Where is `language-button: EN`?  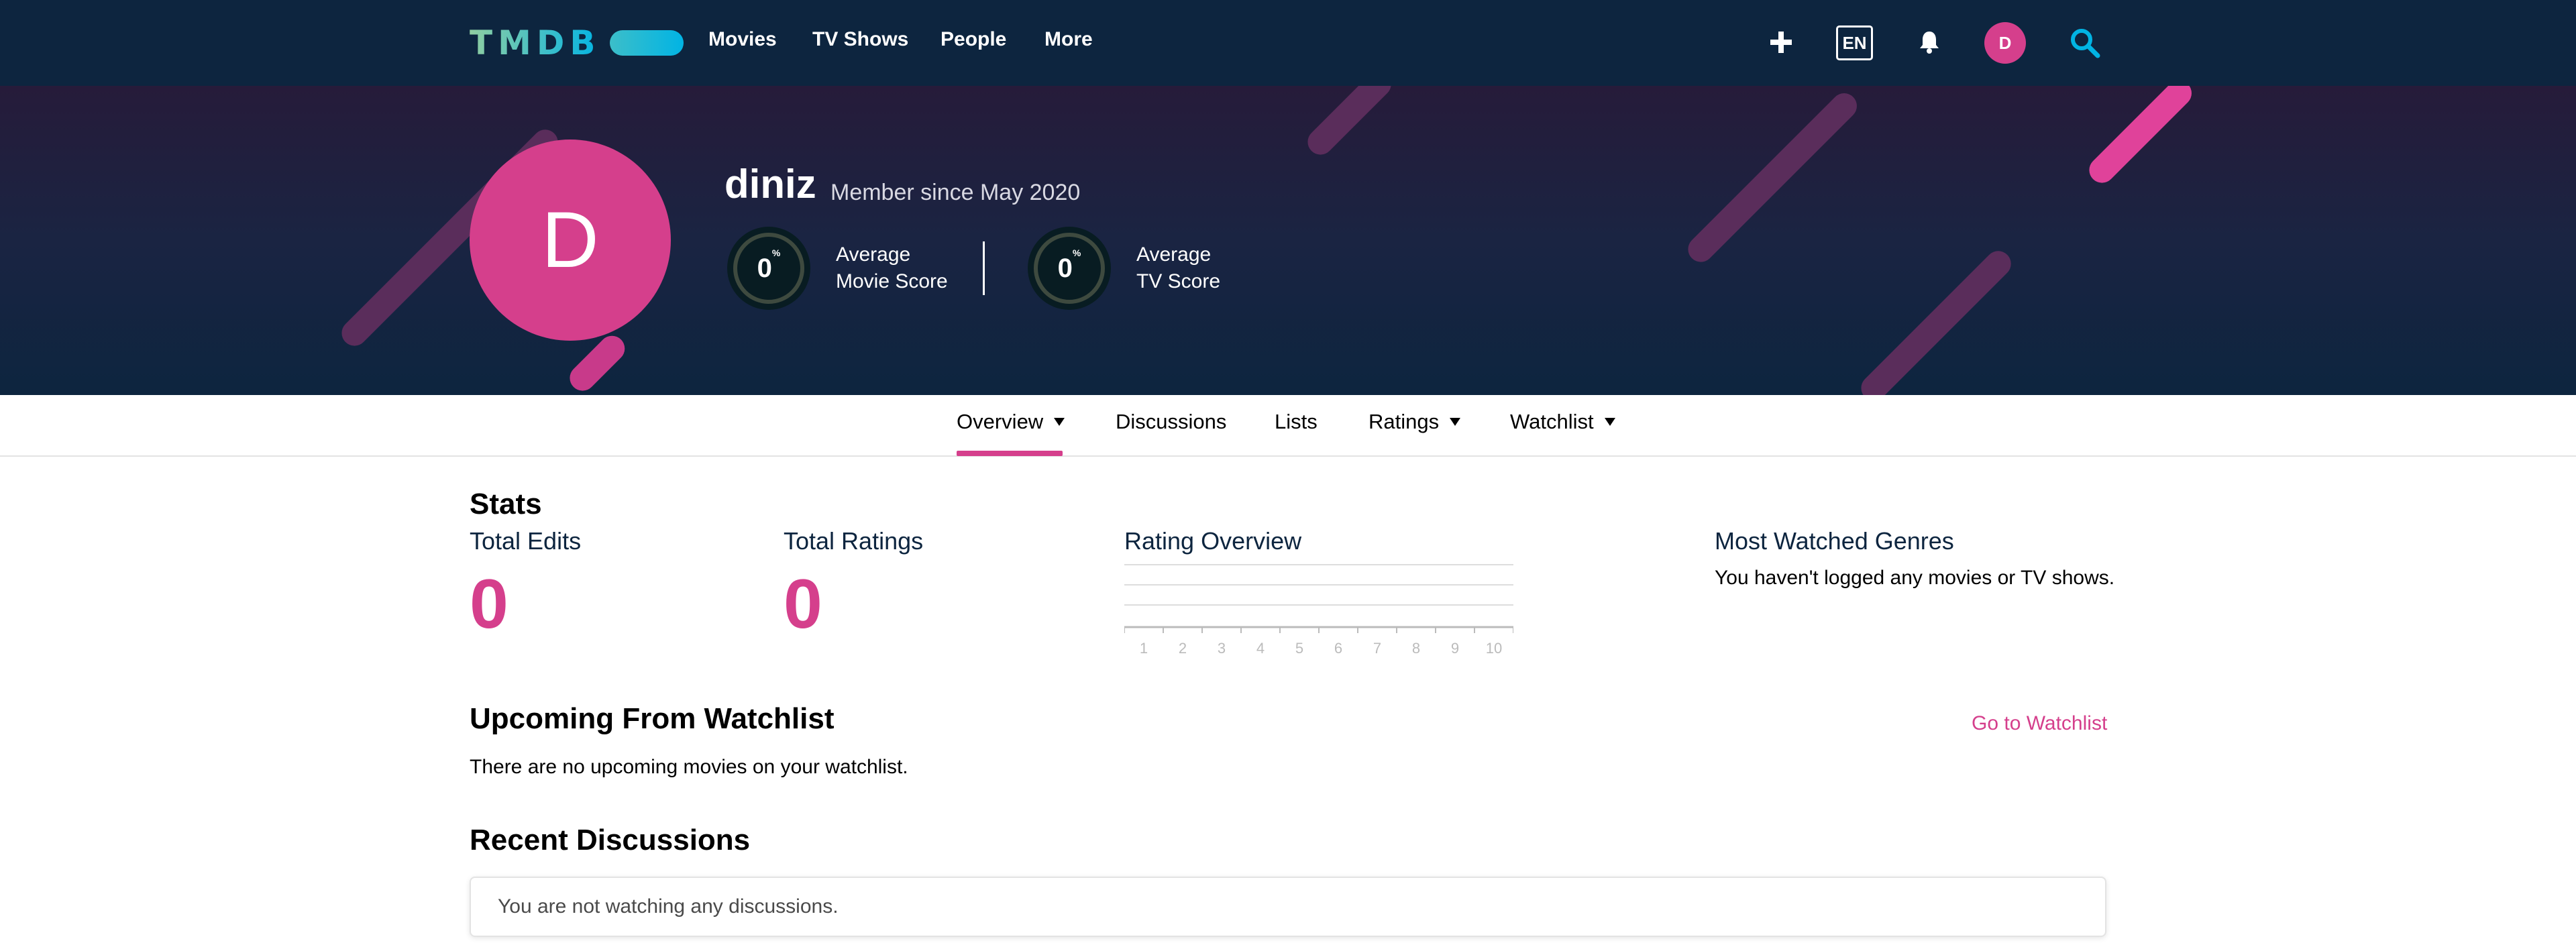
language-button: EN is located at coordinates (1854, 42).